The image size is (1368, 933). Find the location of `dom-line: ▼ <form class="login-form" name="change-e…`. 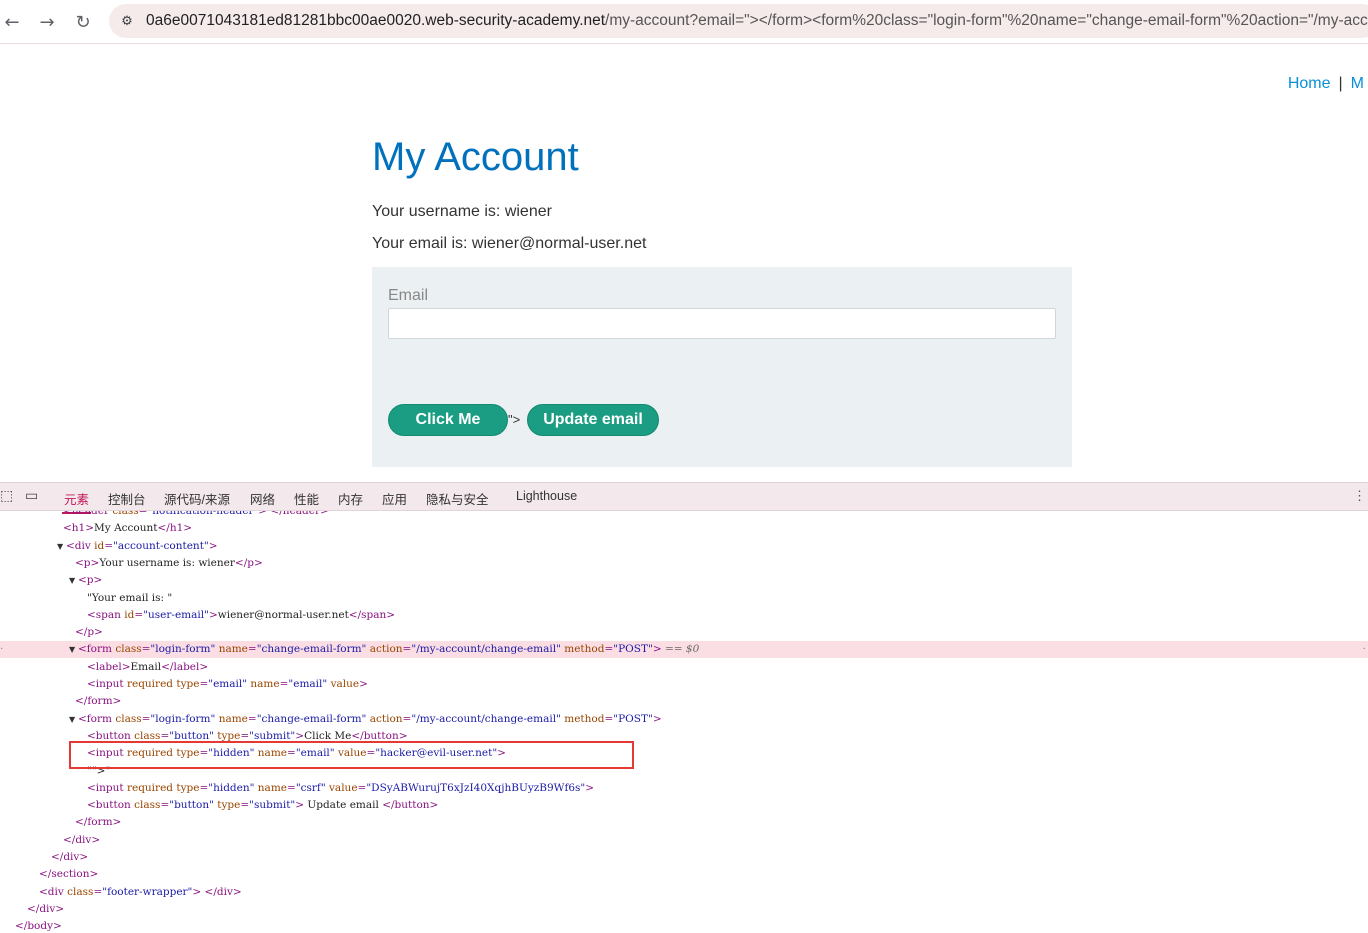

dom-line: ▼ <form class="login-form" name="change-e… is located at coordinates (684, 719).